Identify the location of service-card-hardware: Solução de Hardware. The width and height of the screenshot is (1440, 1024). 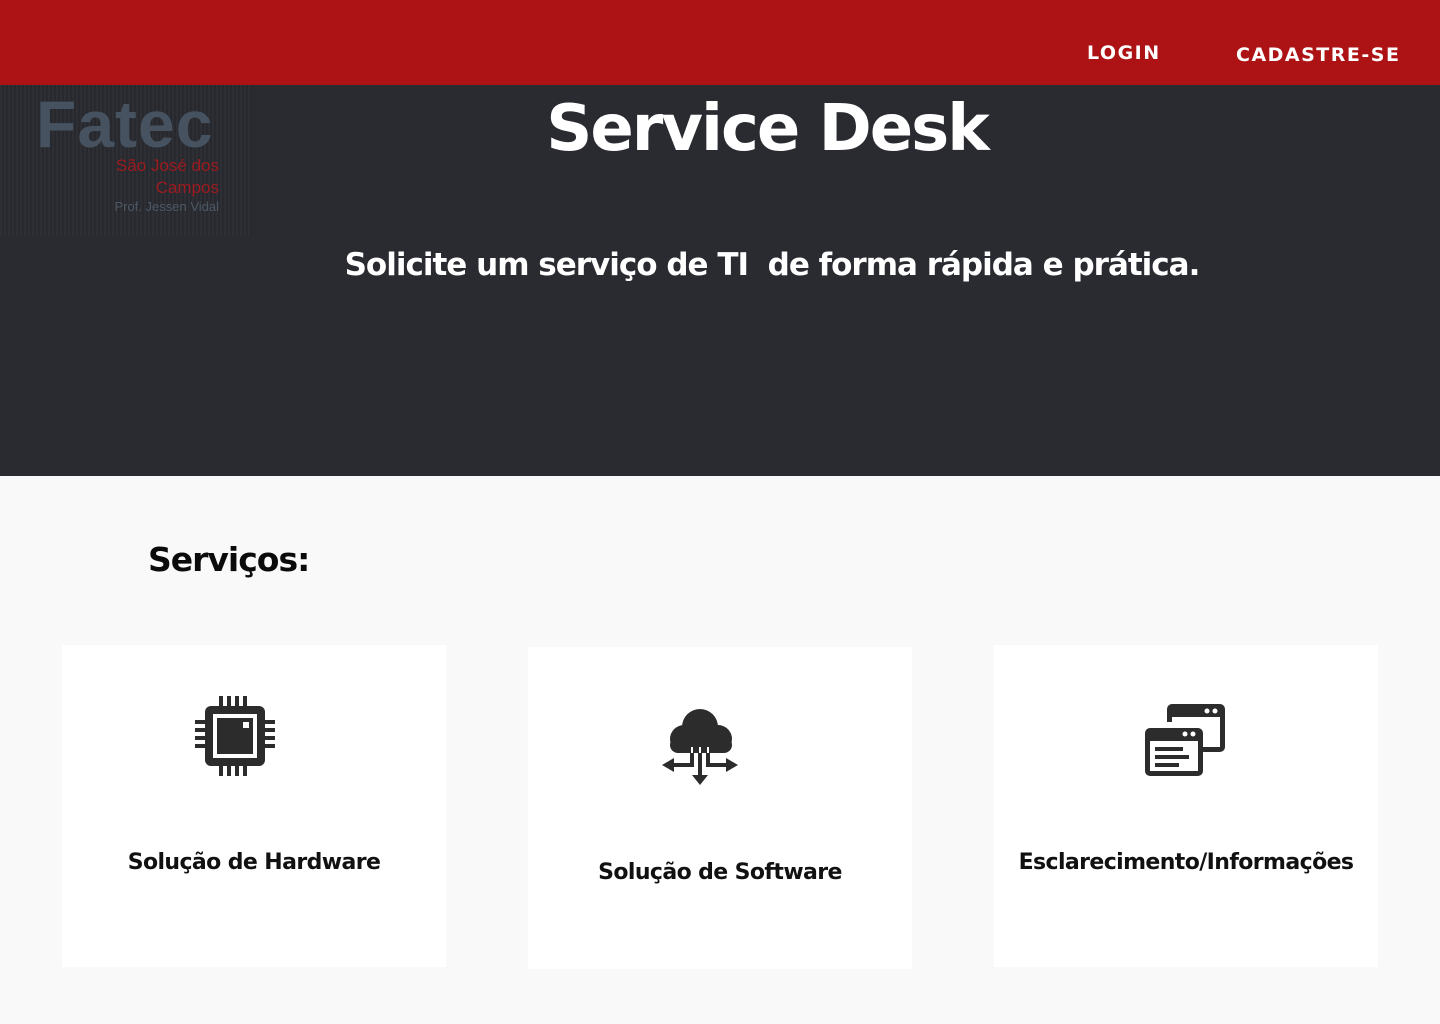
(254, 806).